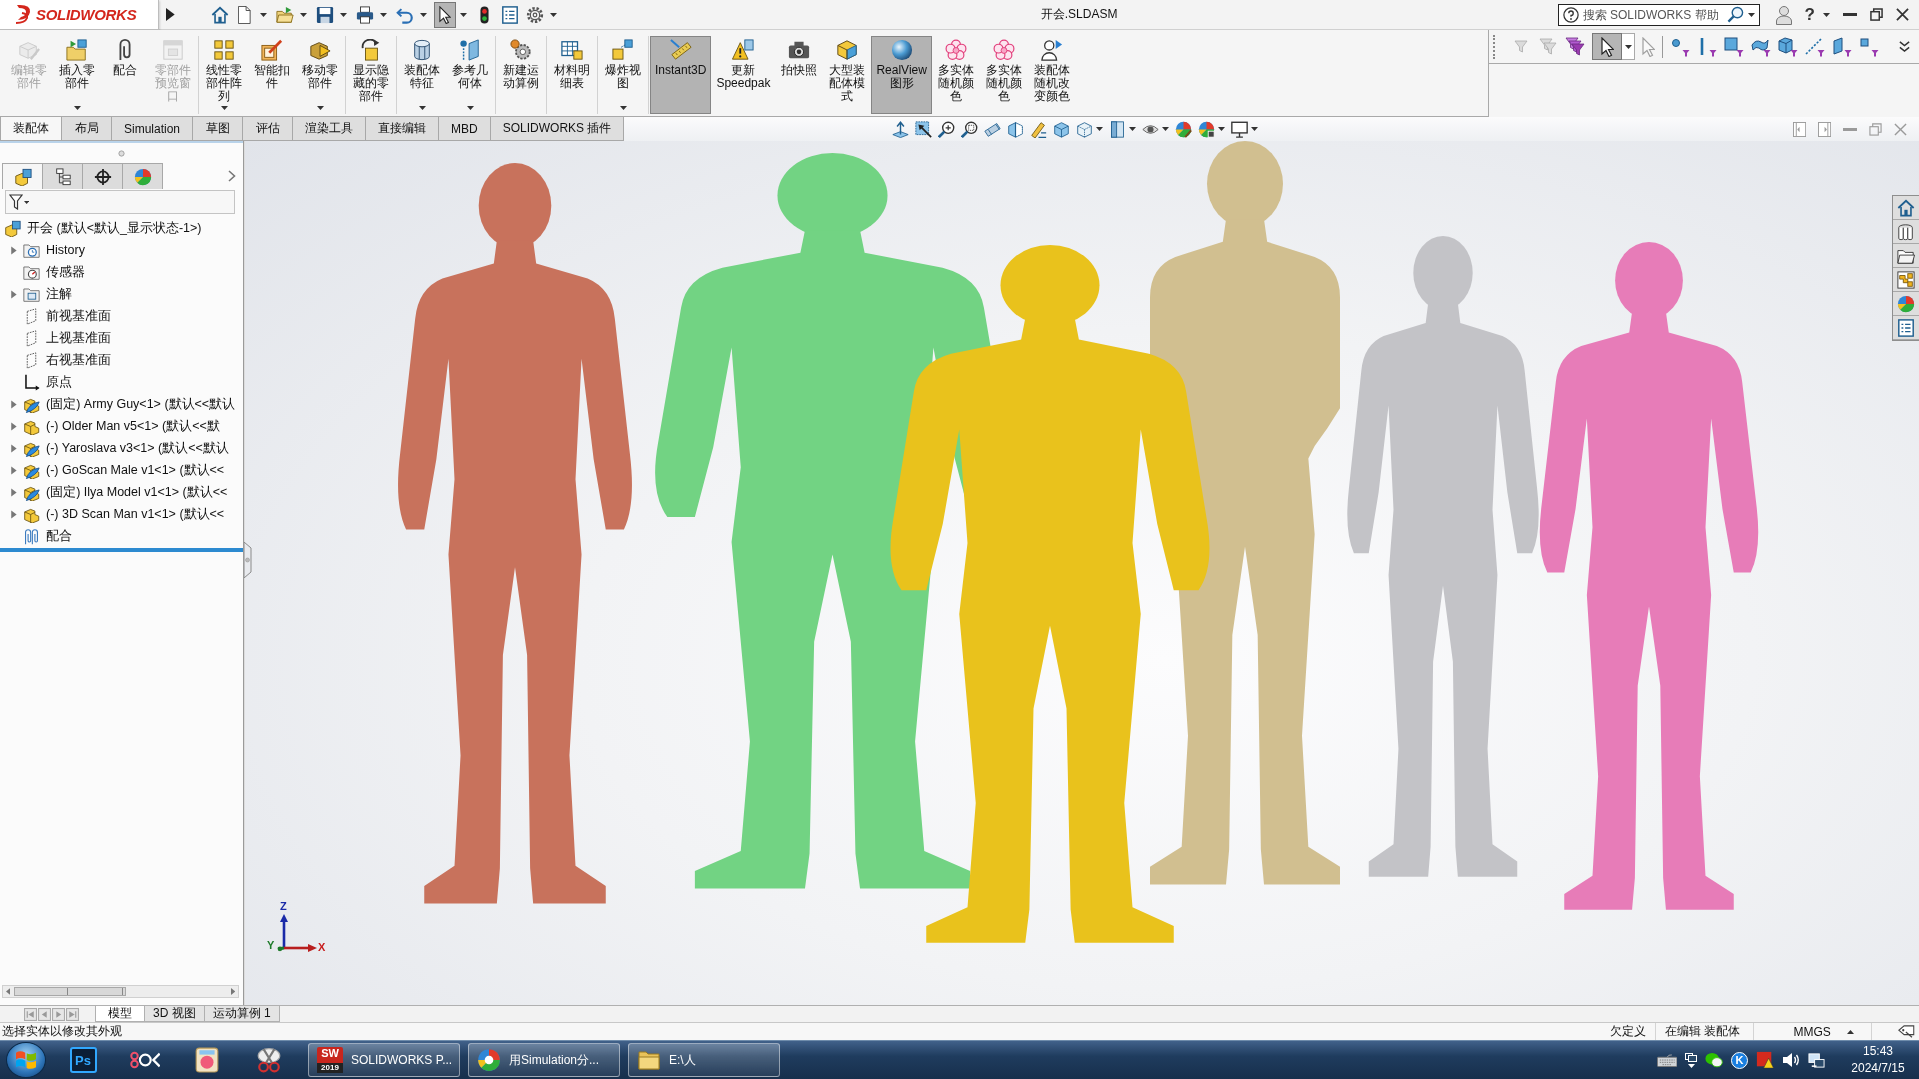 Image resolution: width=1919 pixels, height=1079 pixels. Describe the element at coordinates (137, 492) in the screenshot. I see `tree-item: (固定) Ilya Model v1<1> (默认<<` at that location.